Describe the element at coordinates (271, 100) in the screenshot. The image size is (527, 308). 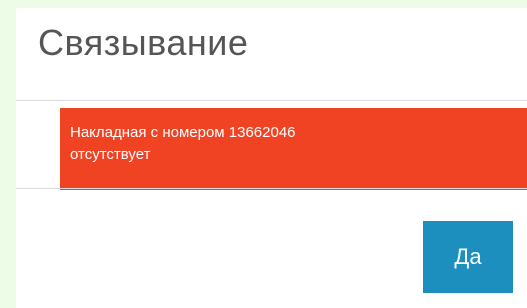
I see `header-divider` at that location.